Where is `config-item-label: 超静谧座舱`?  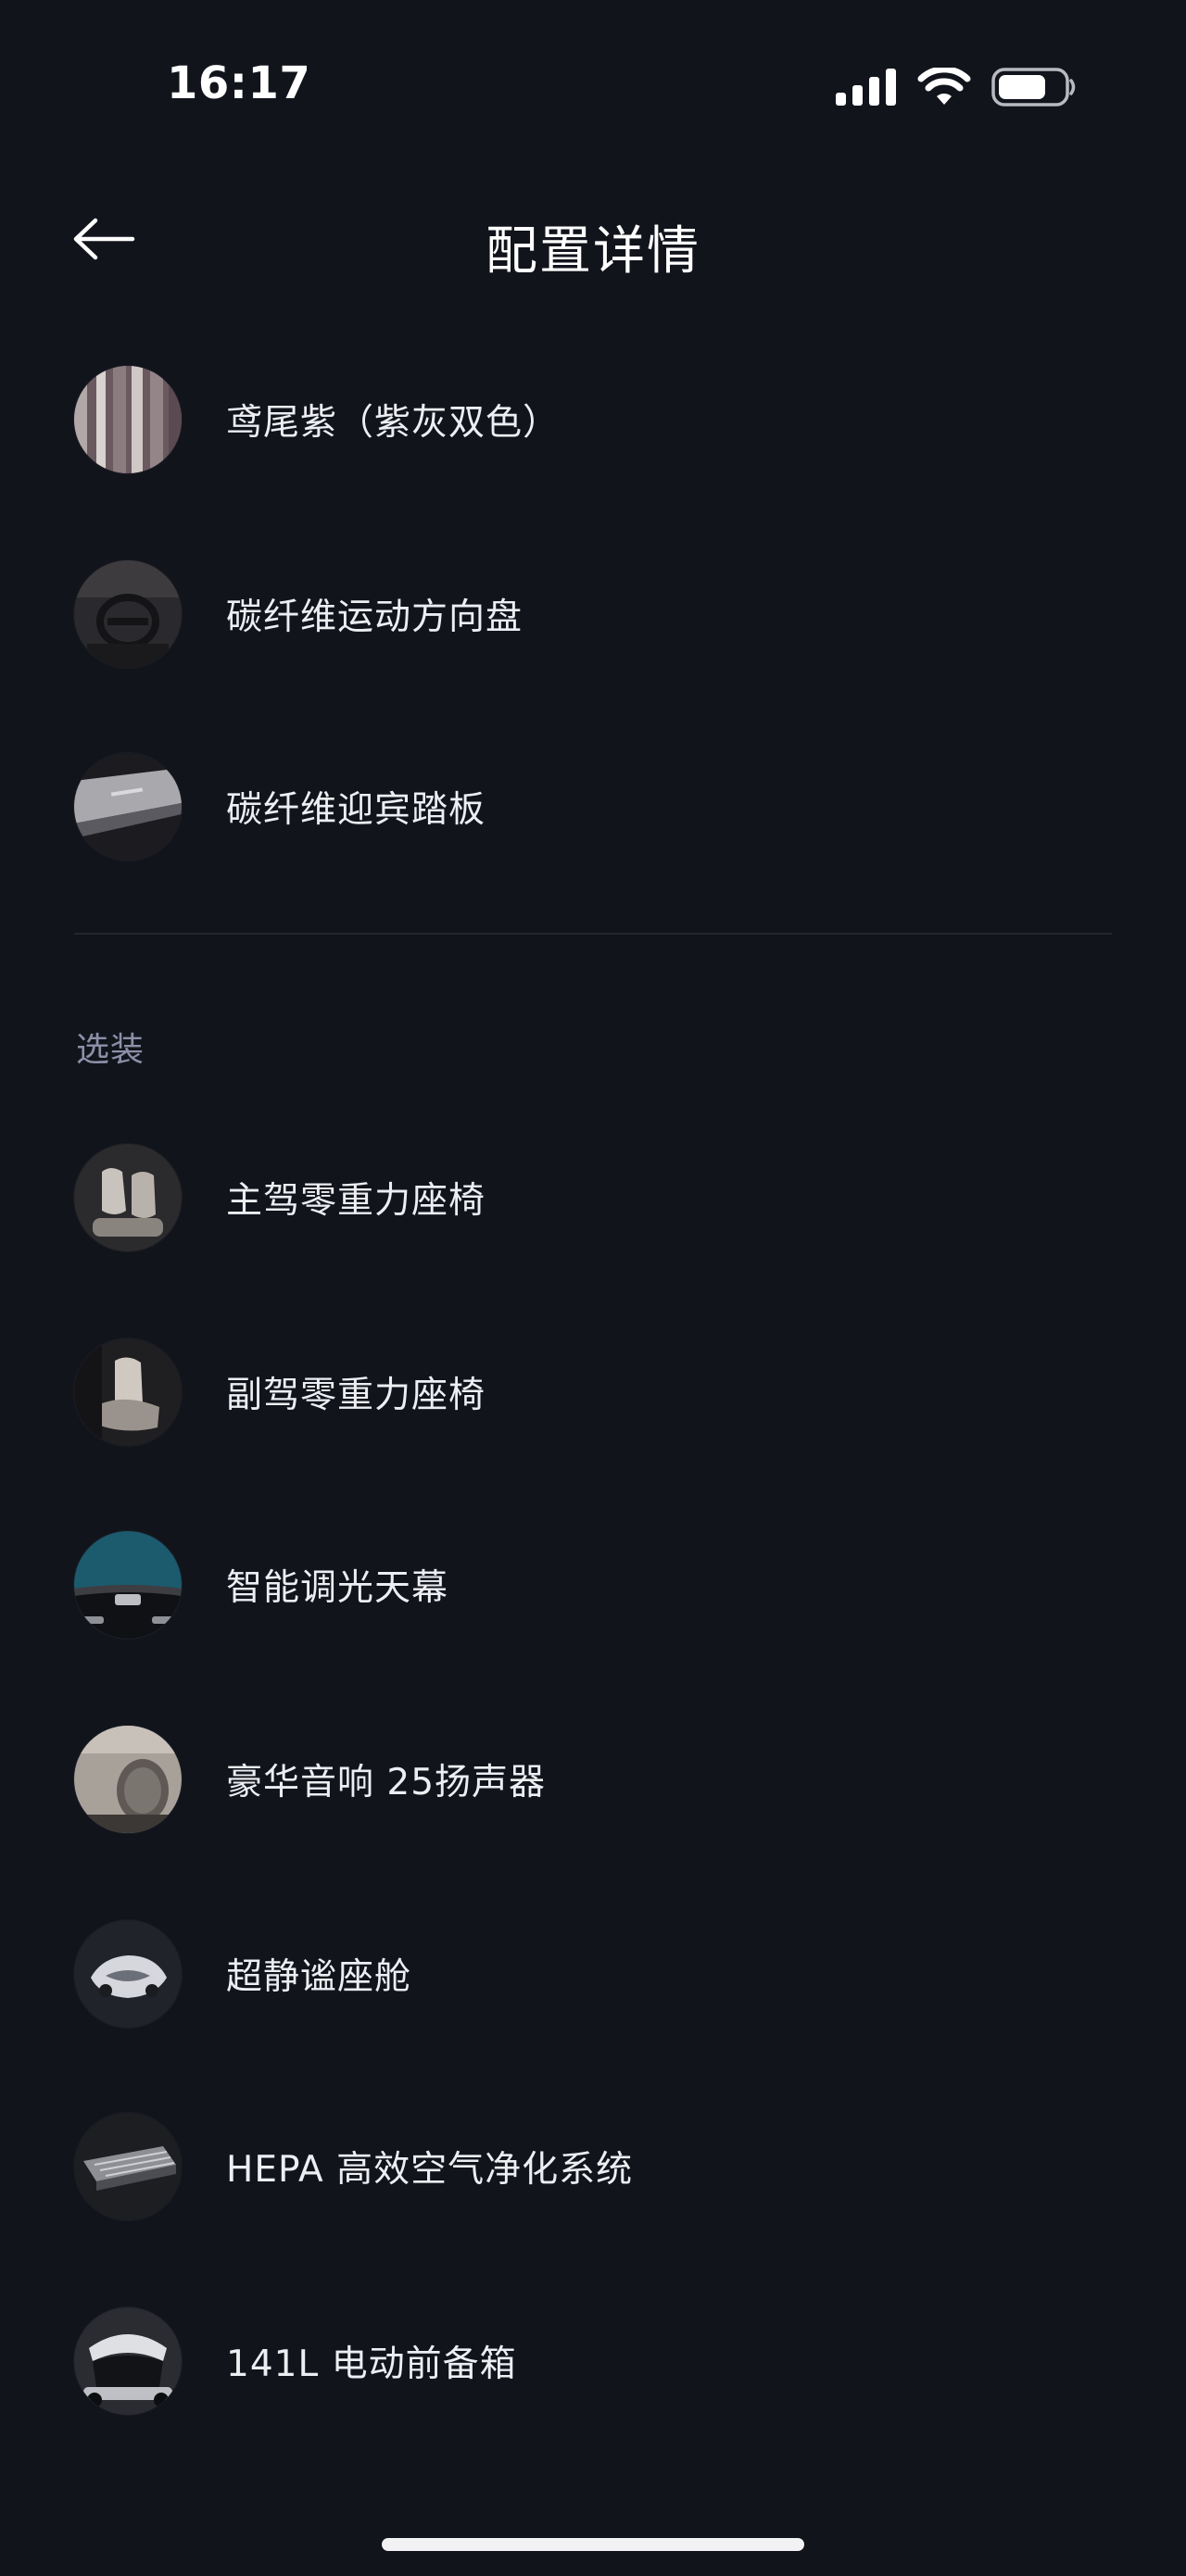
config-item-label: 超静谧座舱 is located at coordinates (319, 1977).